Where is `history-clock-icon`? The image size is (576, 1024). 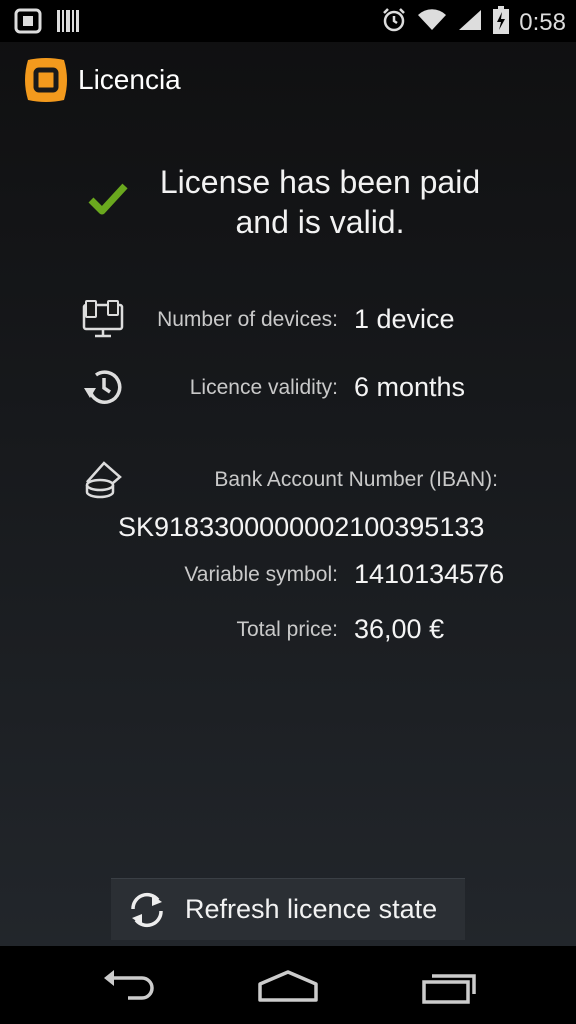 history-clock-icon is located at coordinates (103, 389).